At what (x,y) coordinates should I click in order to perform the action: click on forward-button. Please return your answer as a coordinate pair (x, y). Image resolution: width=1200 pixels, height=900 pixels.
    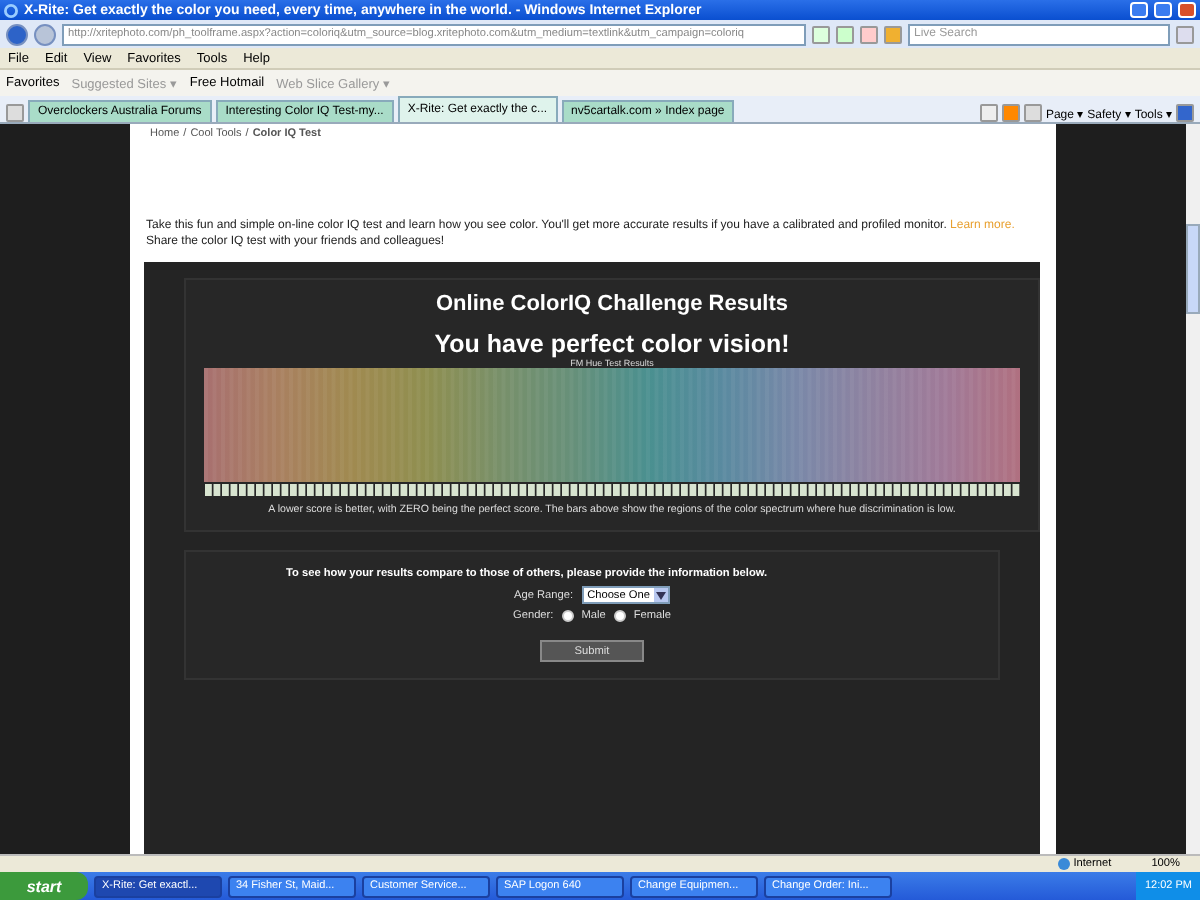
    Looking at the image, I should click on (45, 34).